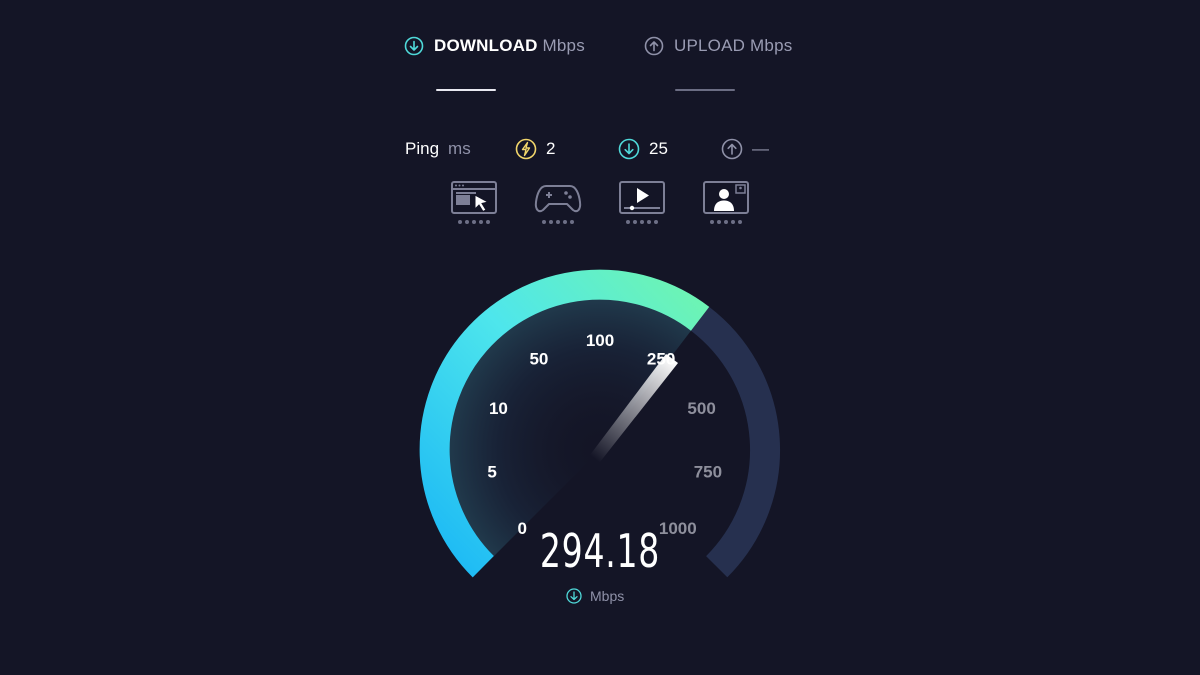 The height and width of the screenshot is (675, 1200). I want to click on ping-download-value: 25, so click(658, 148).